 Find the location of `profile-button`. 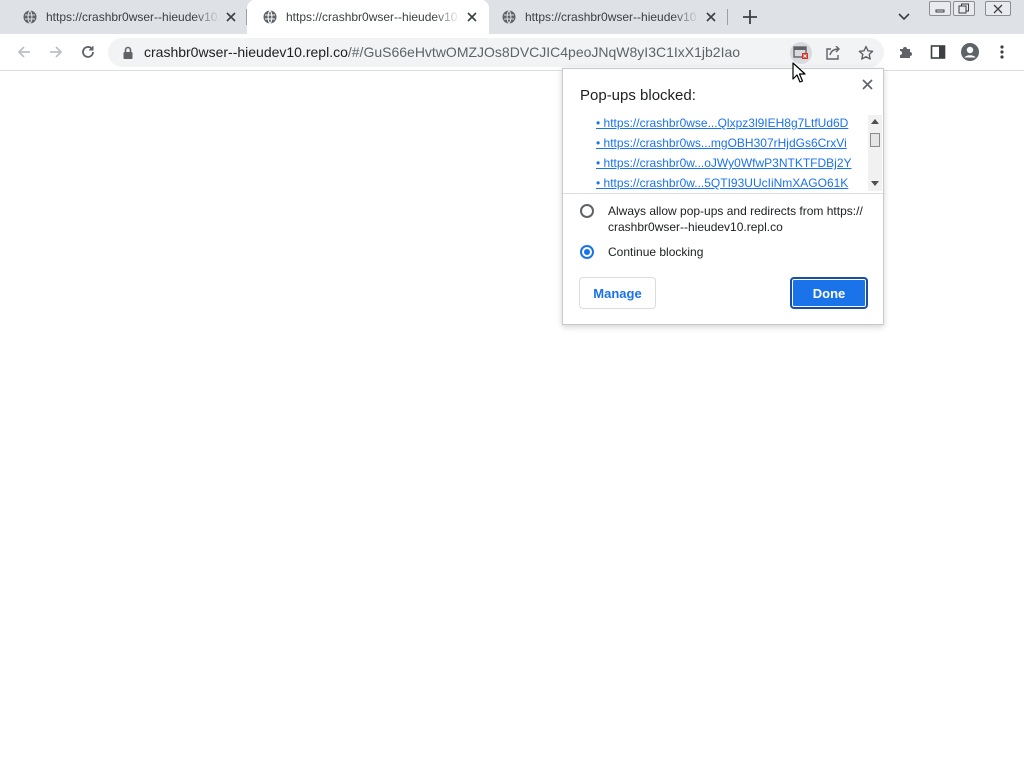

profile-button is located at coordinates (970, 52).